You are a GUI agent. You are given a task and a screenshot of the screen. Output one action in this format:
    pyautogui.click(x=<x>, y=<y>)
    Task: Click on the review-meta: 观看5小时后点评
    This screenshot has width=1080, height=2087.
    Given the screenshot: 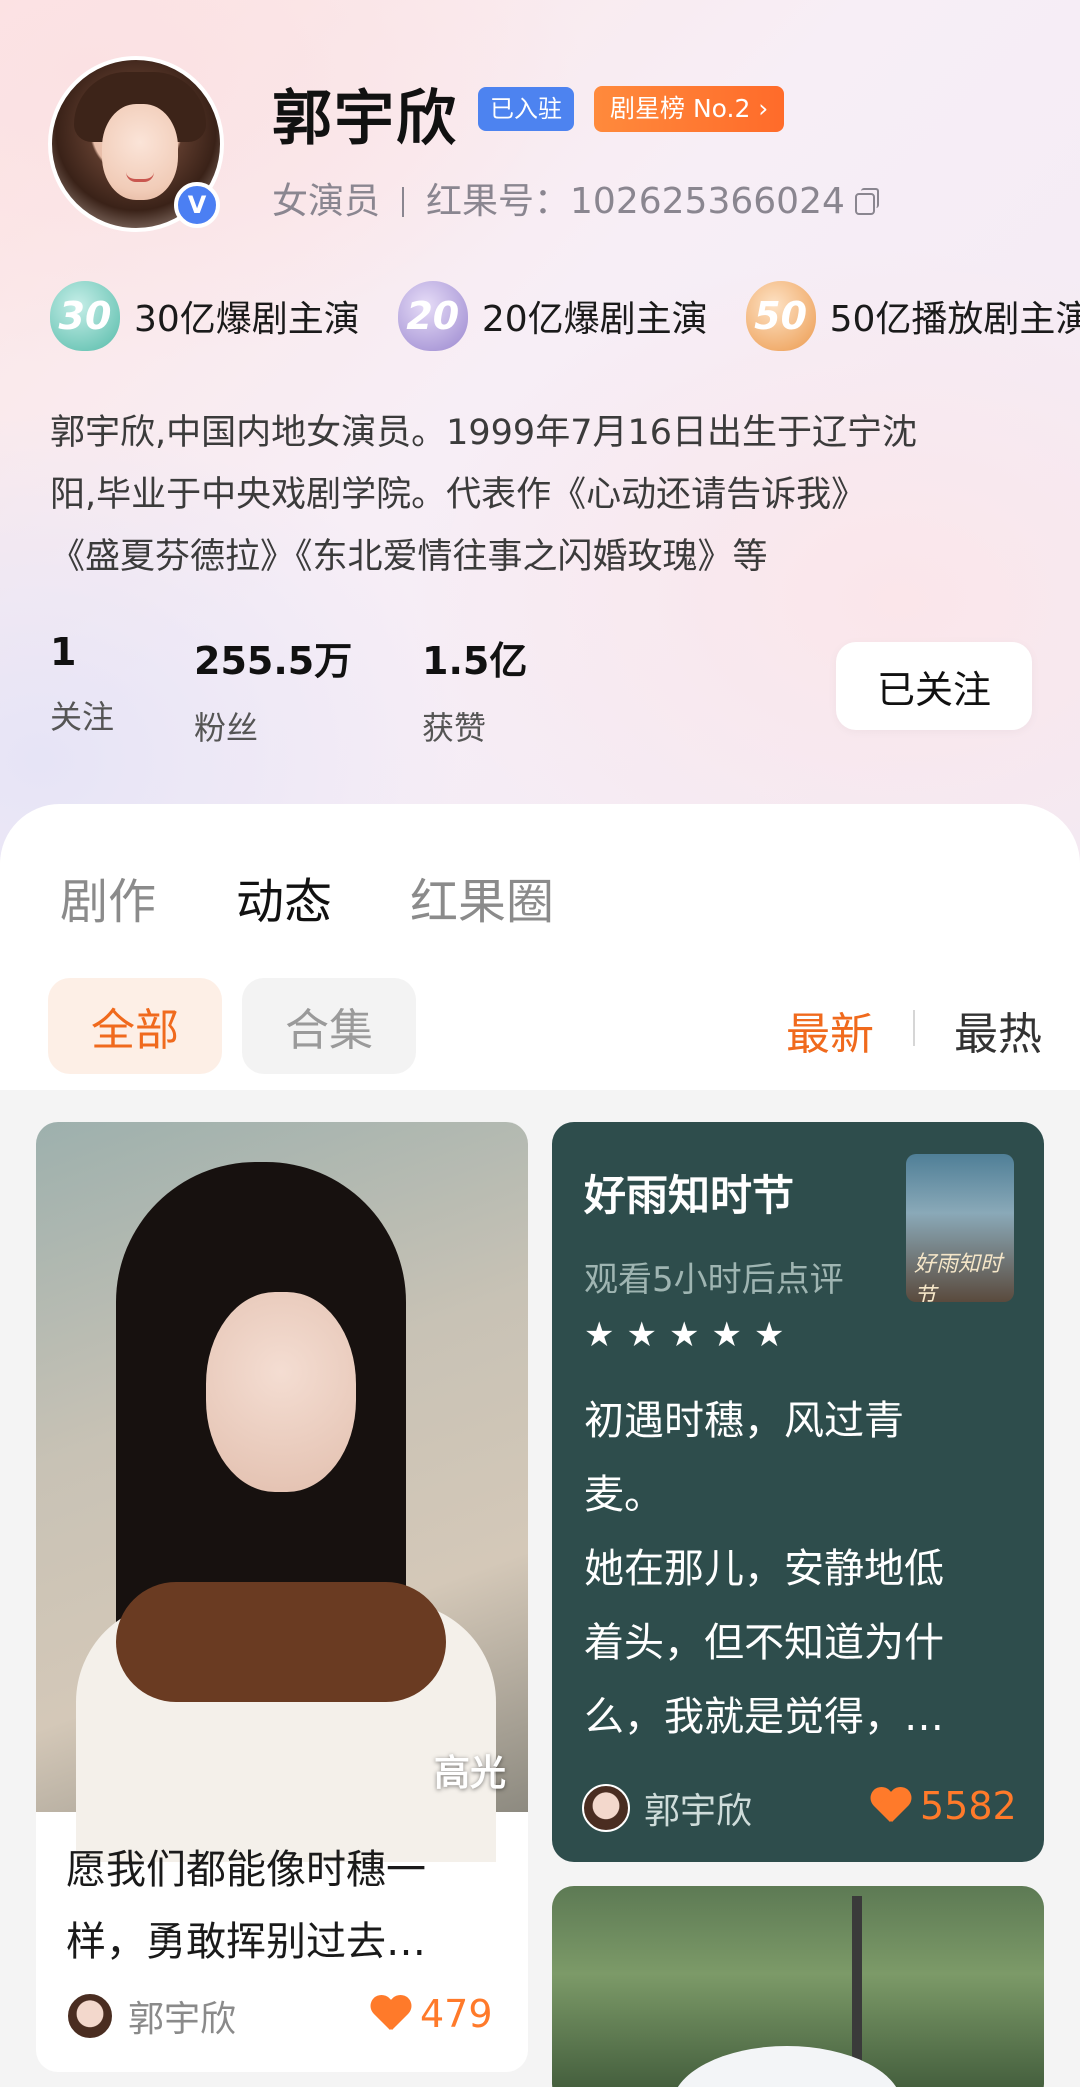 What is the action you would take?
    pyautogui.click(x=714, y=1280)
    